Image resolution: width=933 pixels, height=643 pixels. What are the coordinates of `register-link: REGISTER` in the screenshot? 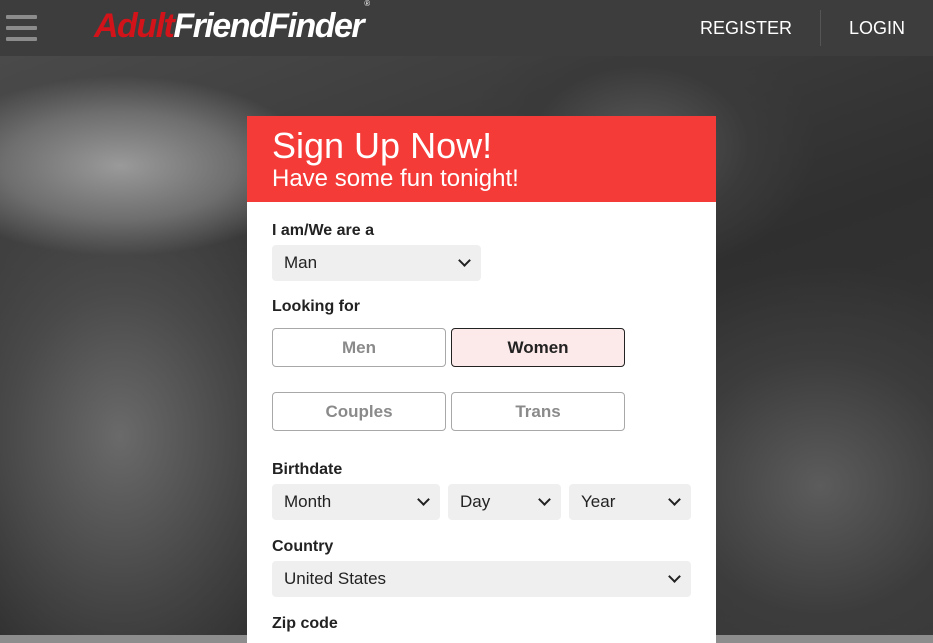 It's located at (746, 28).